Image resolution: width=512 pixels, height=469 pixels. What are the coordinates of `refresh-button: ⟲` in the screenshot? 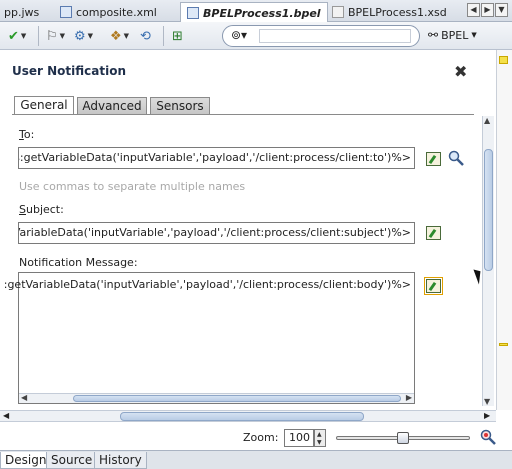 It's located at (145, 36).